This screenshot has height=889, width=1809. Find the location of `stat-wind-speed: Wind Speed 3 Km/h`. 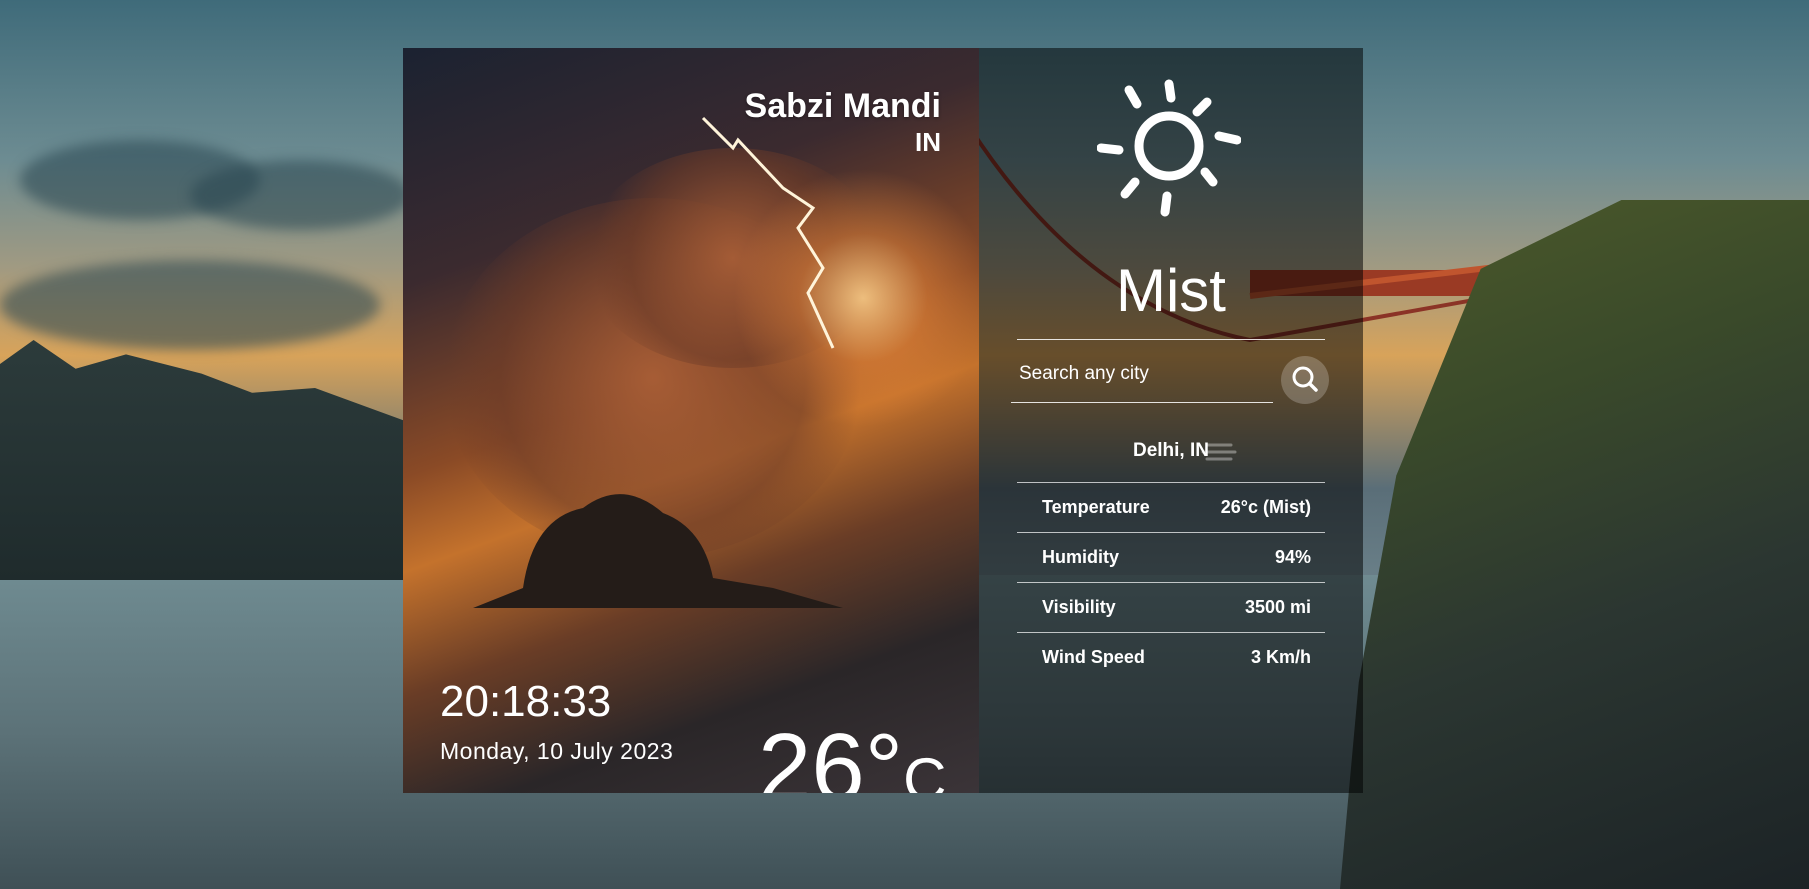

stat-wind-speed: Wind Speed 3 Km/h is located at coordinates (1171, 657).